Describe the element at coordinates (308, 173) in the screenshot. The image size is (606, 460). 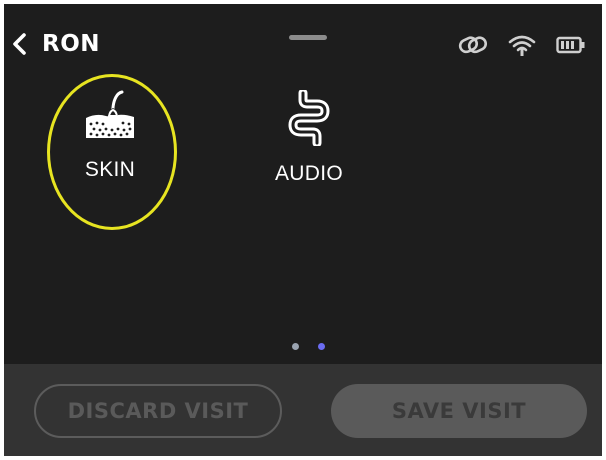
I see `app-label-audio: AUDIO` at that location.